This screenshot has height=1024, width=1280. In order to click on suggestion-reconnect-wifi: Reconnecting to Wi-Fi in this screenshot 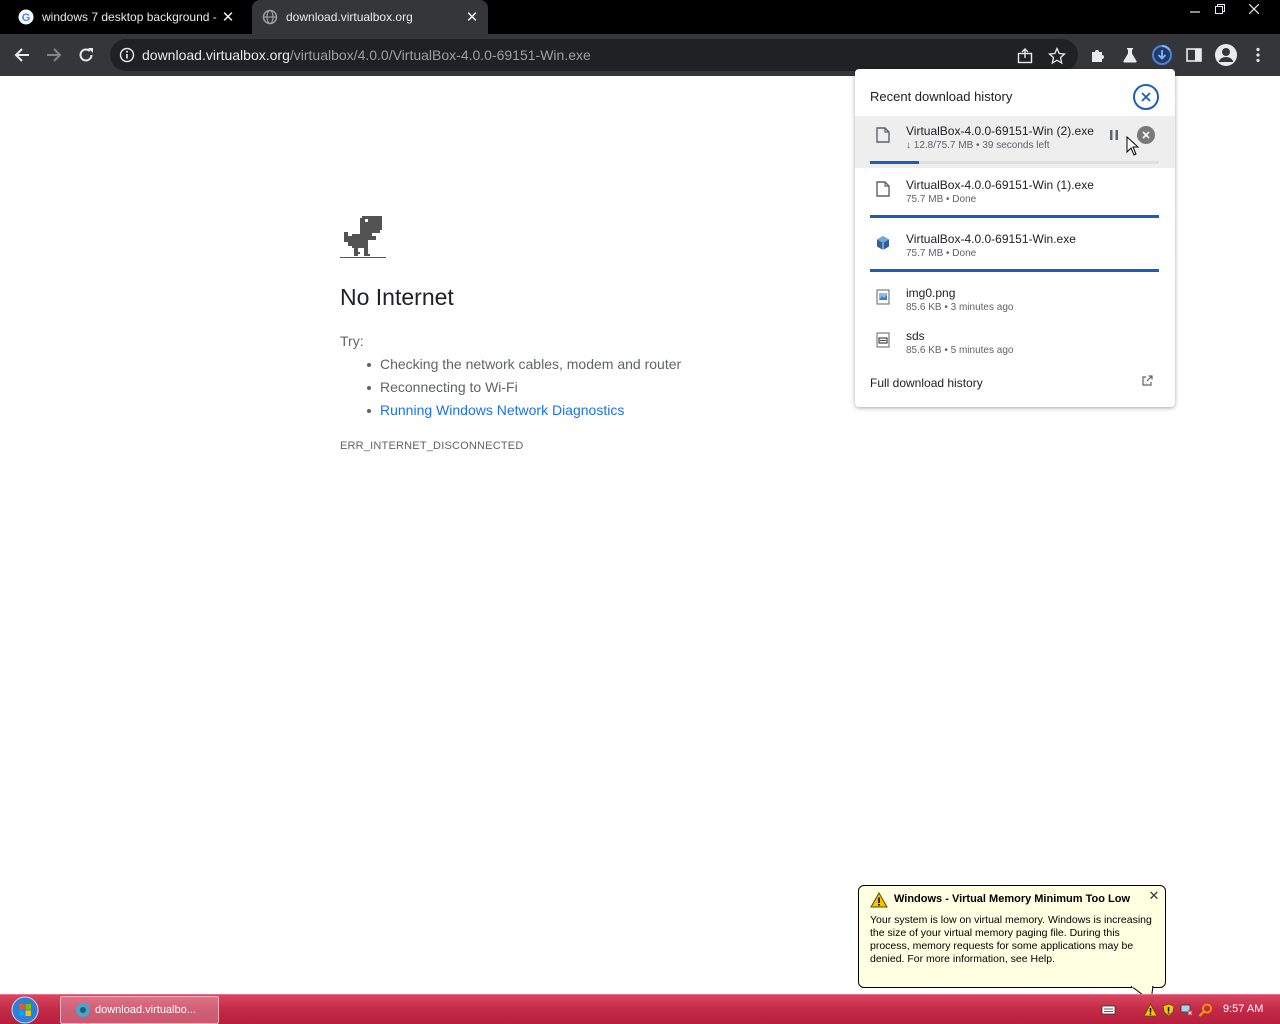, I will do `click(523, 390)`.